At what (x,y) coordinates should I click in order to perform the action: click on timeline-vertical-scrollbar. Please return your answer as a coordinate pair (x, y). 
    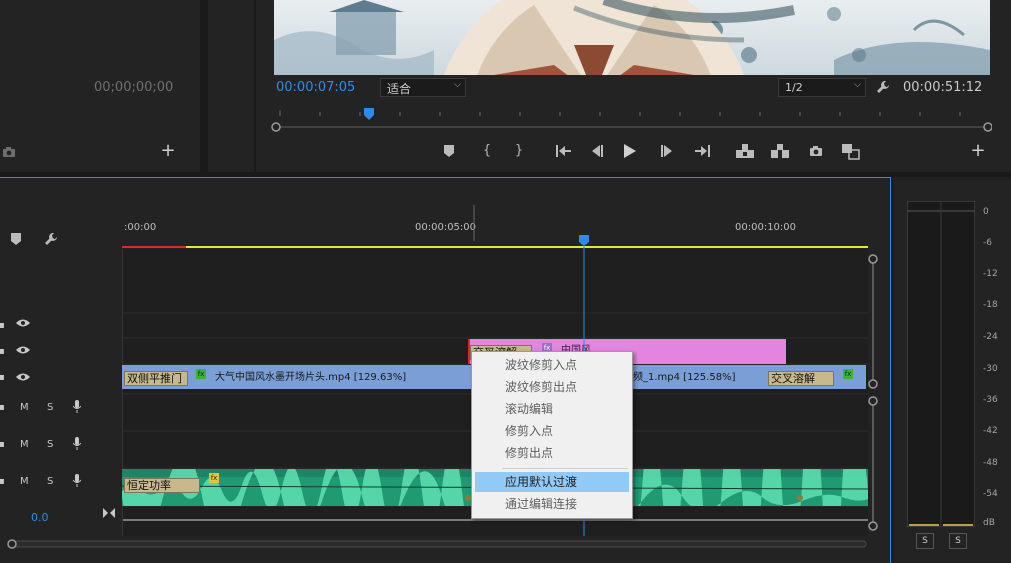
    Looking at the image, I should click on (873, 393).